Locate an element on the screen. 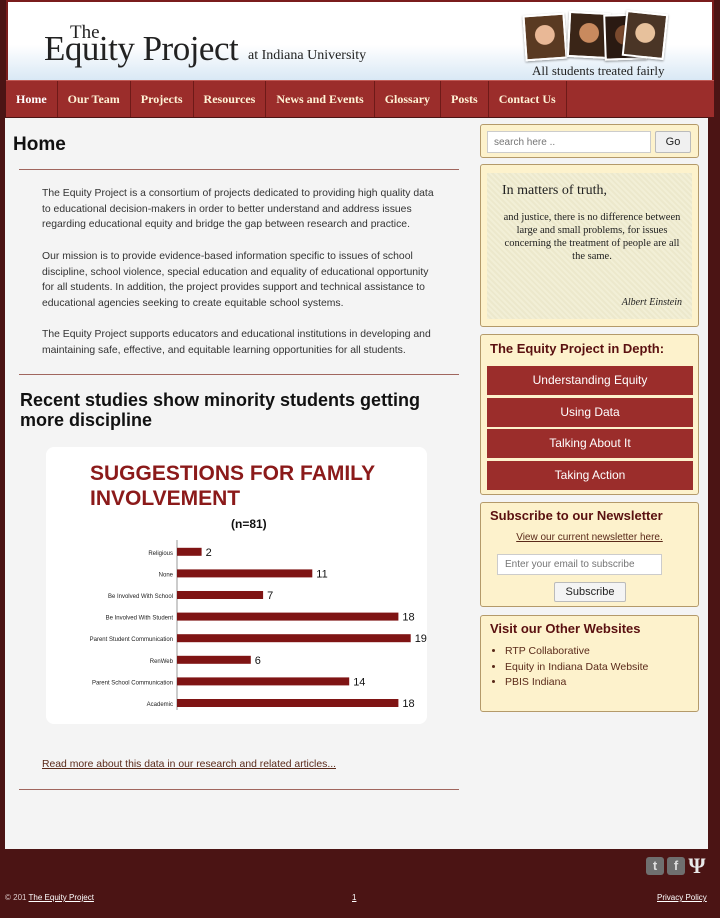 This screenshot has height=918, width=720. iu-trident-icon: Ψ is located at coordinates (697, 866).